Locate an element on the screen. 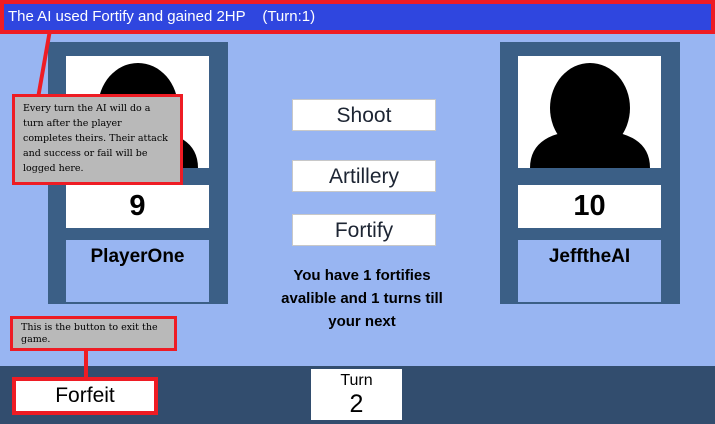 This screenshot has width=715, height=424. shoot-button: Shoot is located at coordinates (364, 115).